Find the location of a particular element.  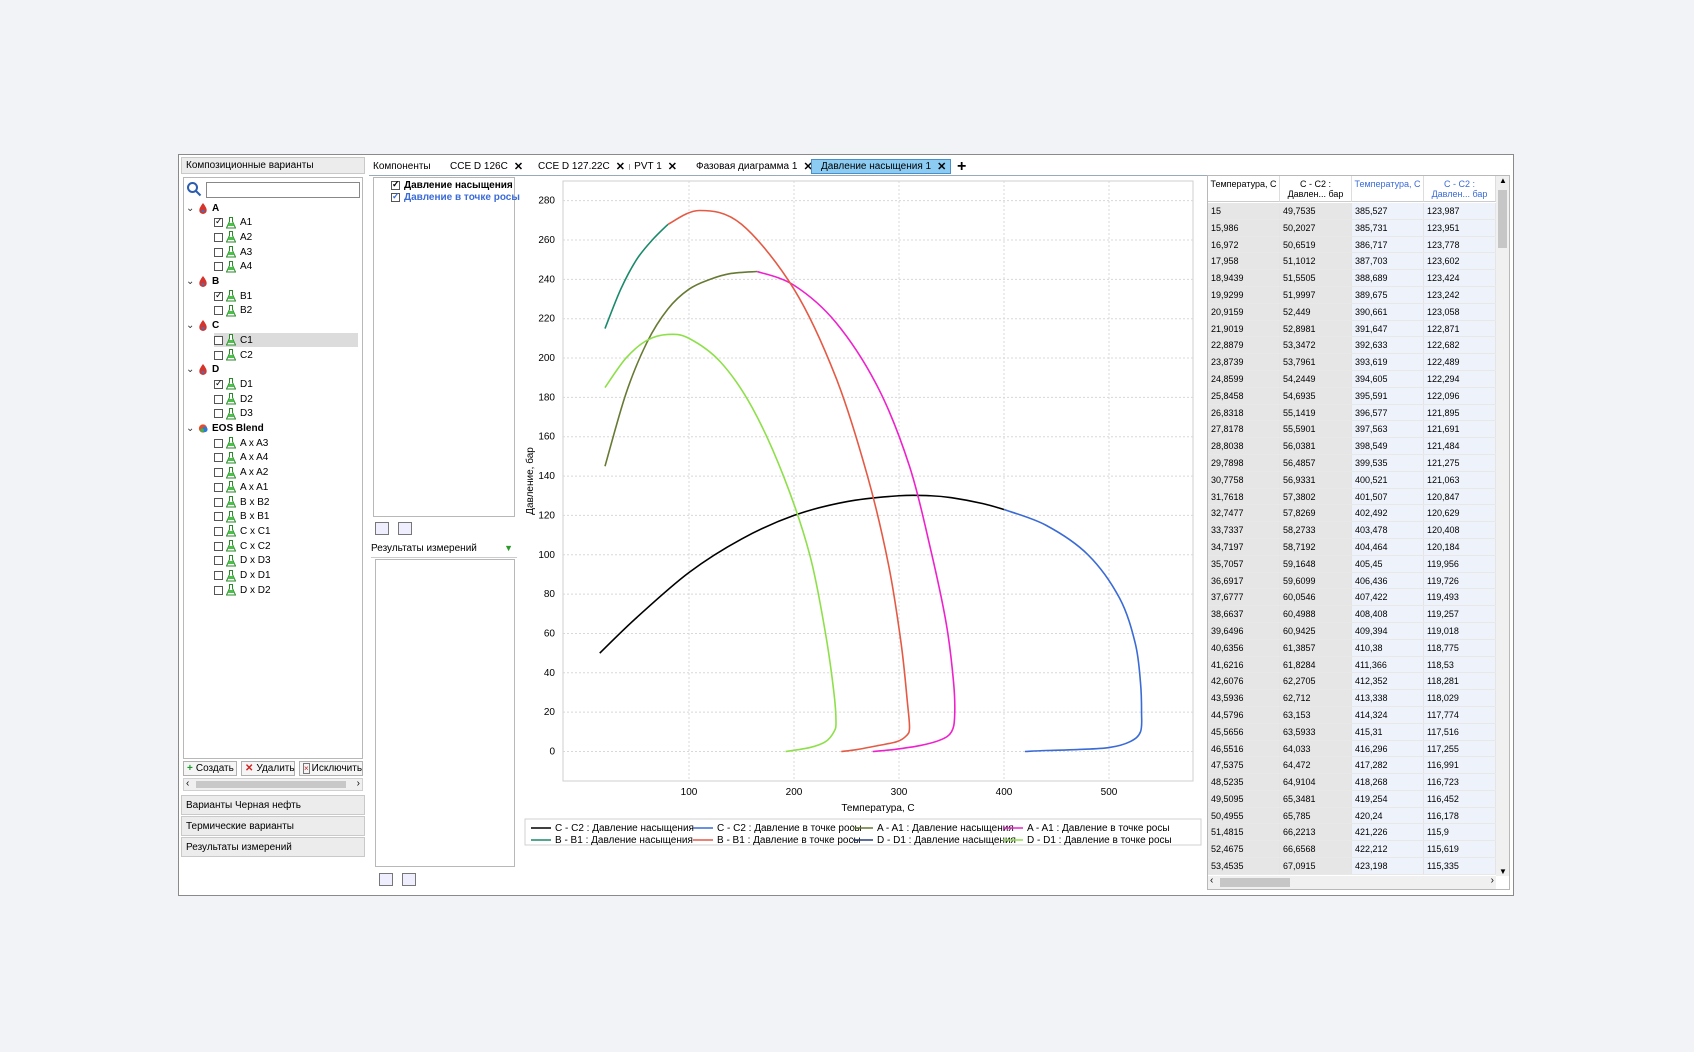

table-cell: 120,408 is located at coordinates (1460, 530).